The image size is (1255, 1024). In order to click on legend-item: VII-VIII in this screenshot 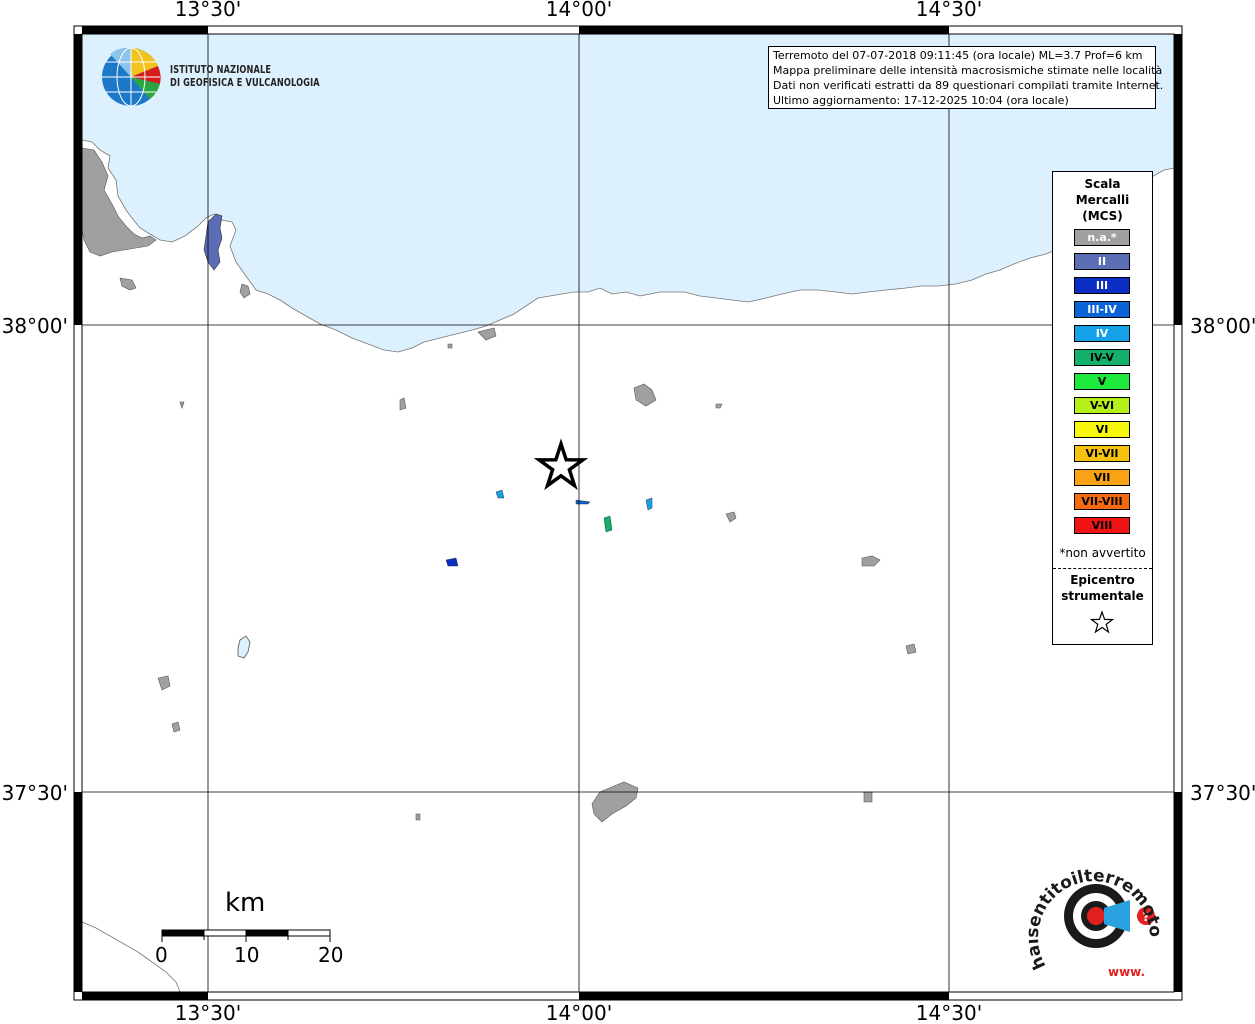, I will do `click(1102, 501)`.